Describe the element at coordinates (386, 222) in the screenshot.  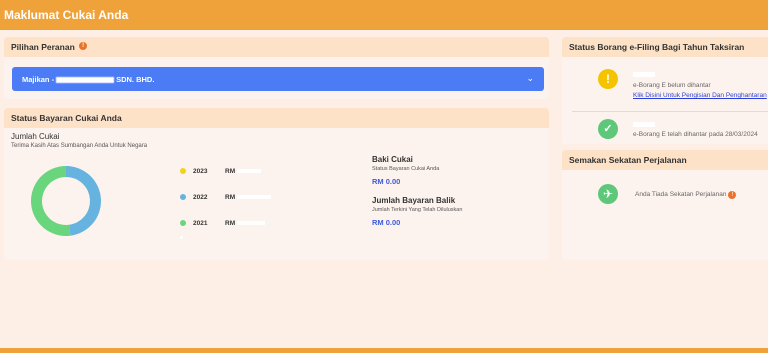
I see `refund-value: RM 0.00` at that location.